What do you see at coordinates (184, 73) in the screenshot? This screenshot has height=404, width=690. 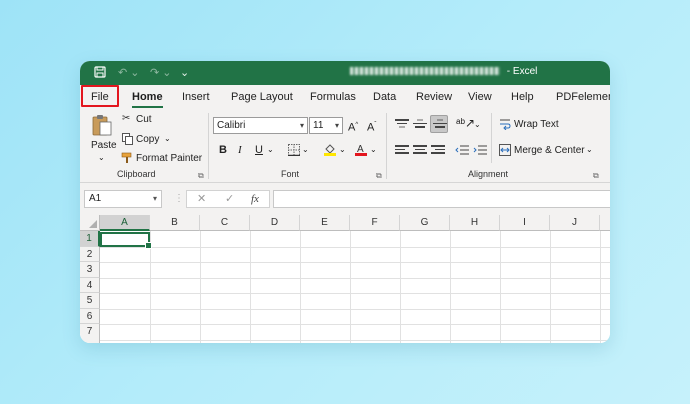 I see `customize-quick-access-icon: ⌄` at bounding box center [184, 73].